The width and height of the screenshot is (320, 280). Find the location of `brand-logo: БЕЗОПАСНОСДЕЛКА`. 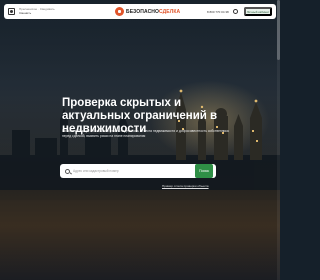

brand-logo: БЕЗОПАСНОСДЕЛКА is located at coordinates (147, 11).